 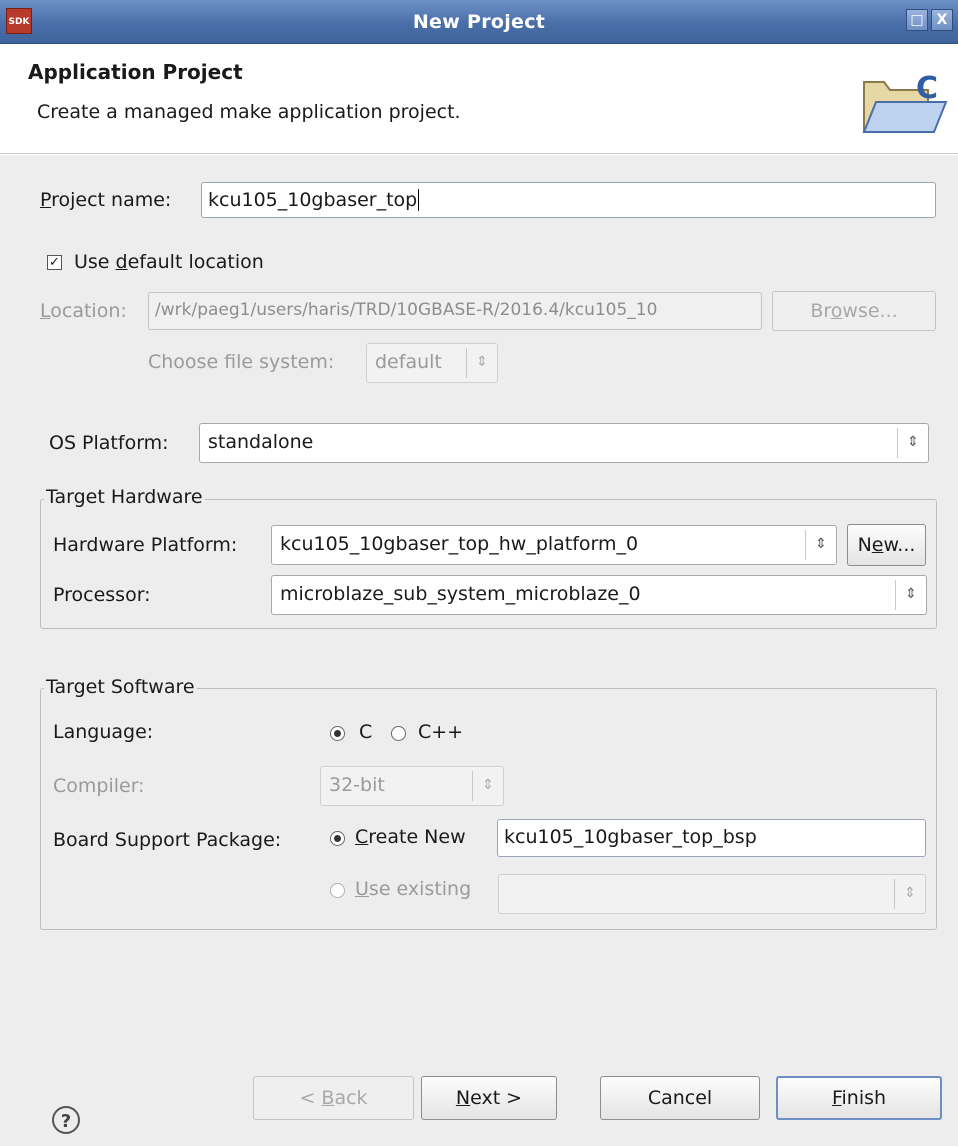 I want to click on os-platform-label: OS Platform:, so click(x=109, y=443).